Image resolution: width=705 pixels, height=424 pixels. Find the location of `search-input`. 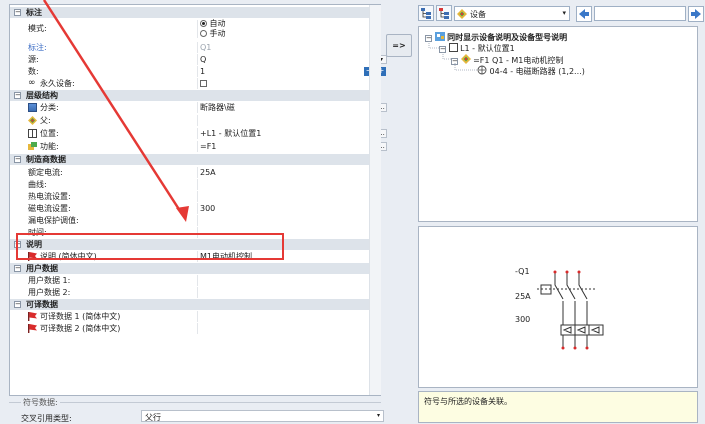

search-input is located at coordinates (640, 13).